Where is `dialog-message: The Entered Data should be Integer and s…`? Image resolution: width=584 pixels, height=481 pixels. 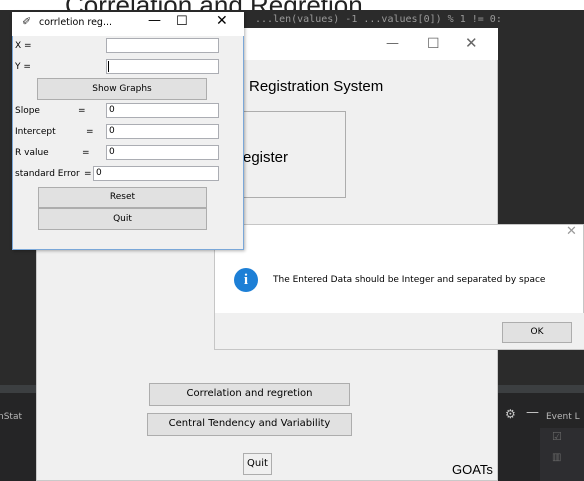
dialog-message: The Entered Data should be Integer and s… is located at coordinates (409, 280).